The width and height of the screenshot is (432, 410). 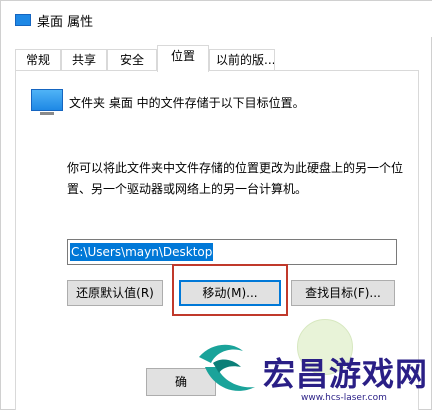 I want to click on tab-sharing: 共享, so click(x=84, y=60).